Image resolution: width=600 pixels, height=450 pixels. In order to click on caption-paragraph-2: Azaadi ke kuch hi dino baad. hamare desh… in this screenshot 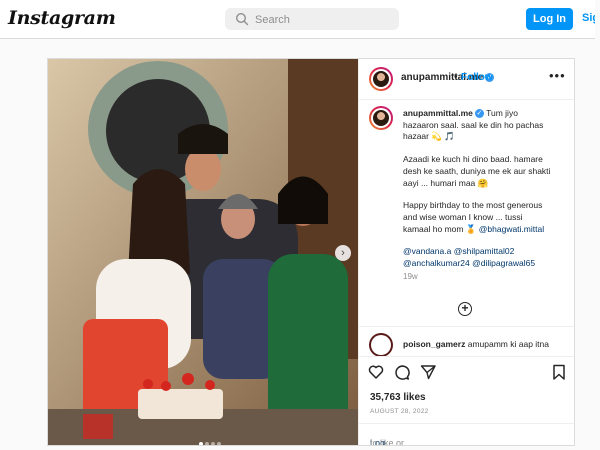, I will do `click(477, 171)`.